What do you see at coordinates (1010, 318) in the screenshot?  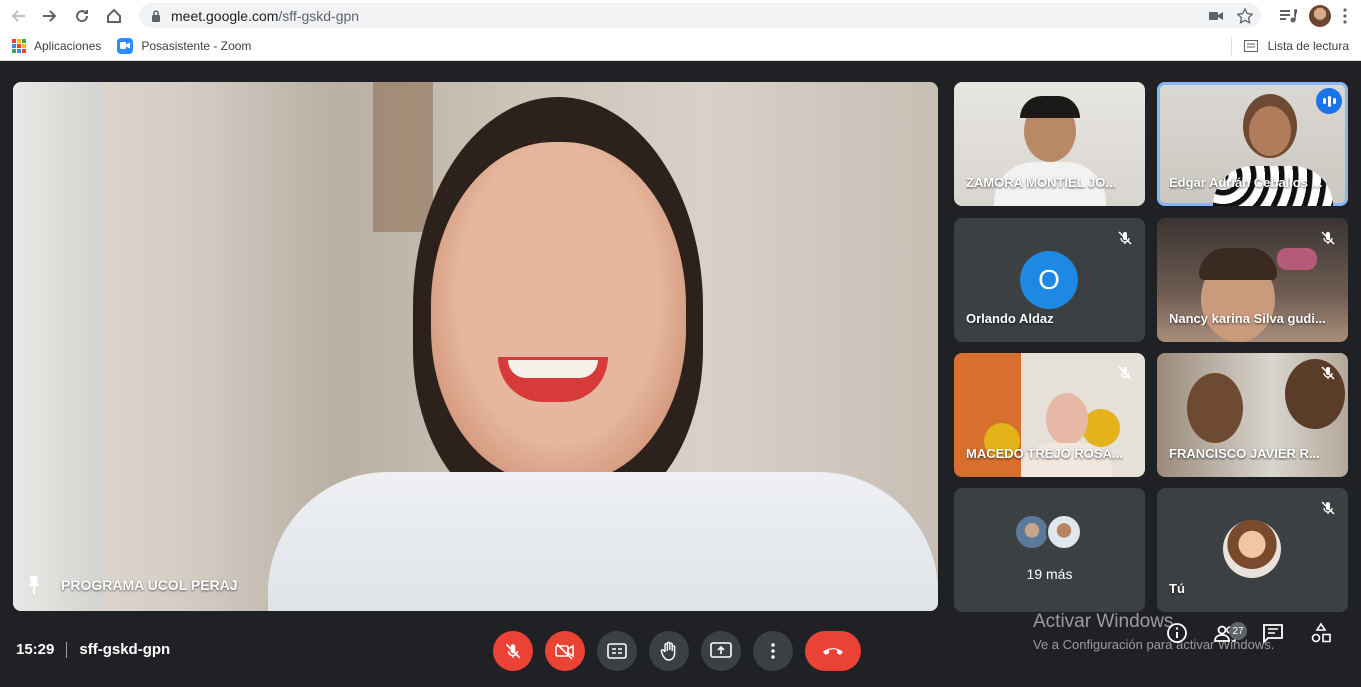 I see `participant-name: Orlando Aldaz` at bounding box center [1010, 318].